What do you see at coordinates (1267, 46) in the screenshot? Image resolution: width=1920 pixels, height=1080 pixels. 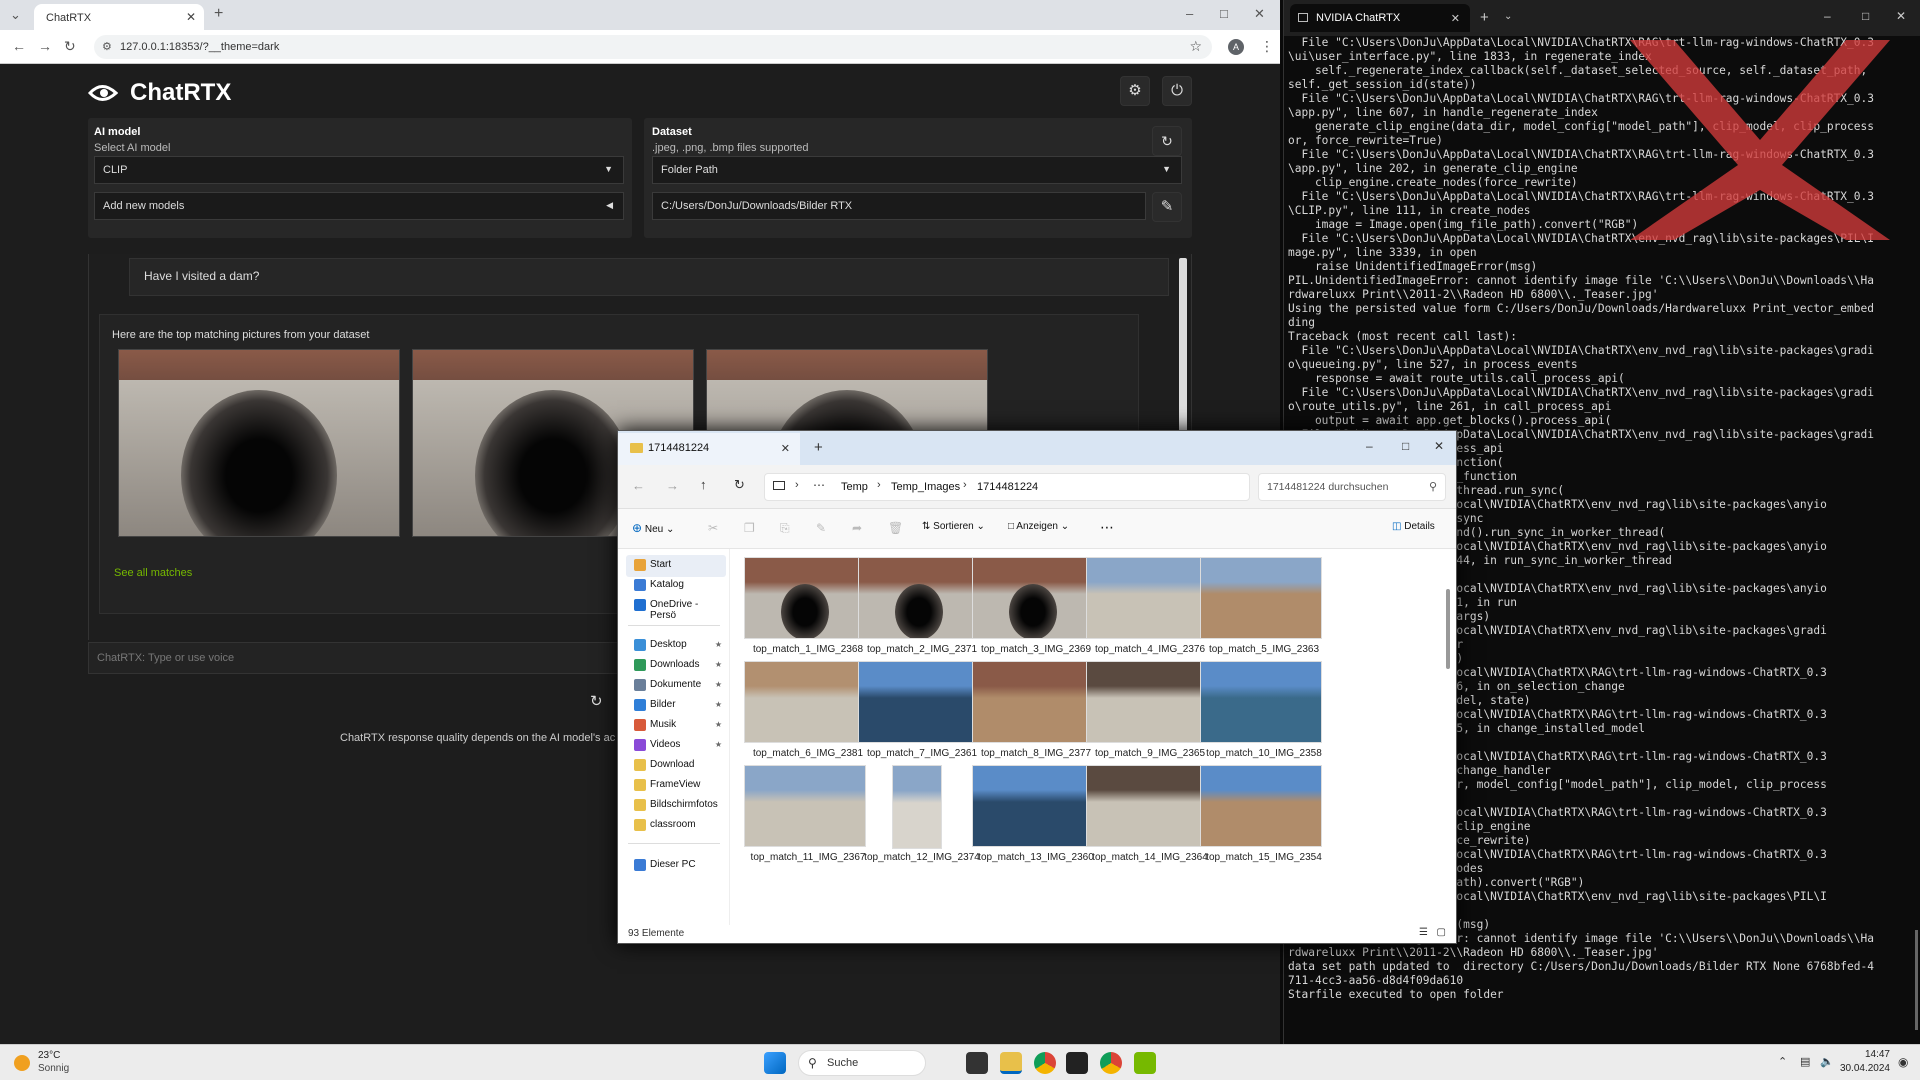 I see `menu-kebab-icon: ⋮` at bounding box center [1267, 46].